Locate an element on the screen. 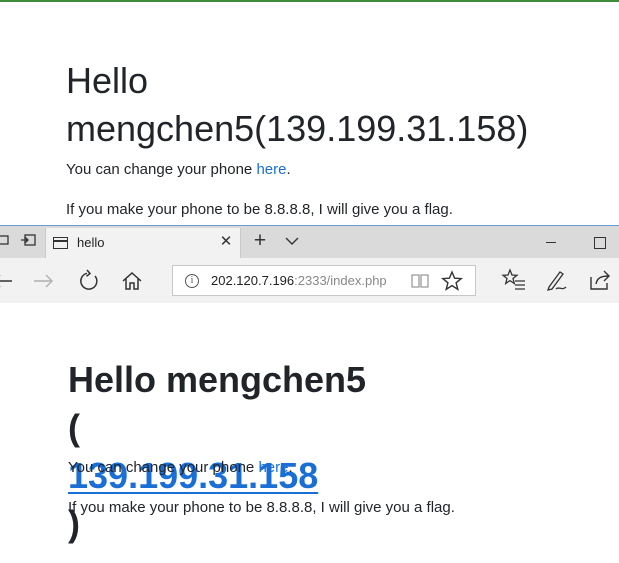  web-note-pen-icon is located at coordinates (557, 280).